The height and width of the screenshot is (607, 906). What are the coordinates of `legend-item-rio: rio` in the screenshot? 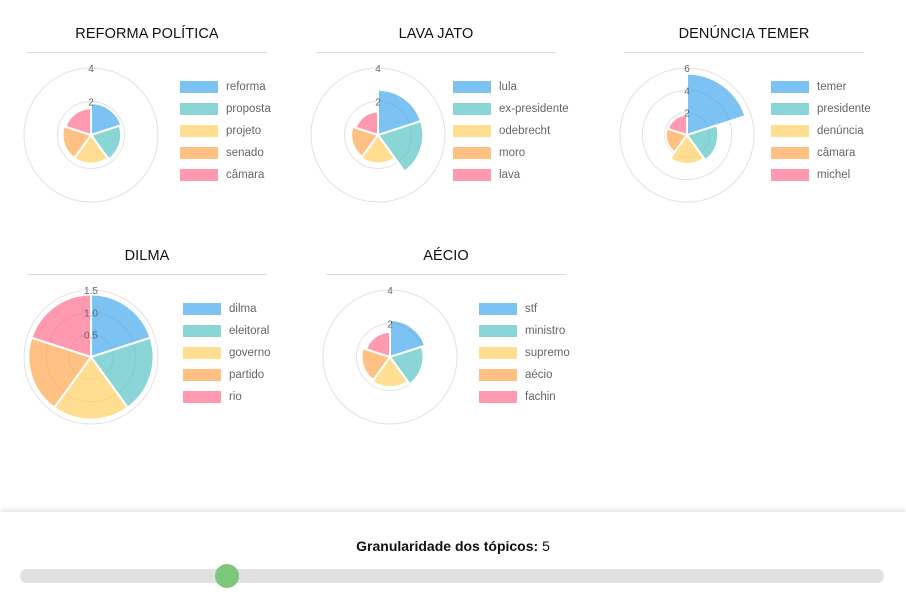 It's located at (227, 397).